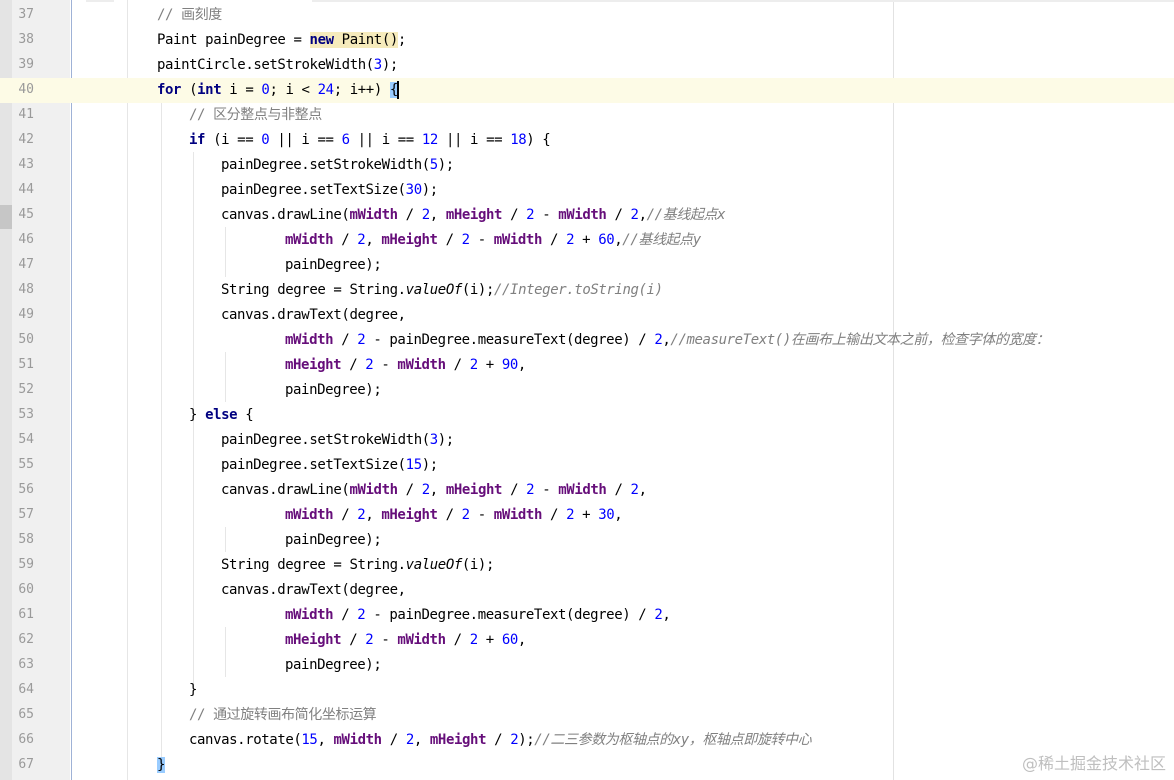  What do you see at coordinates (587, 415) in the screenshot?
I see `code-line: 53} else {` at bounding box center [587, 415].